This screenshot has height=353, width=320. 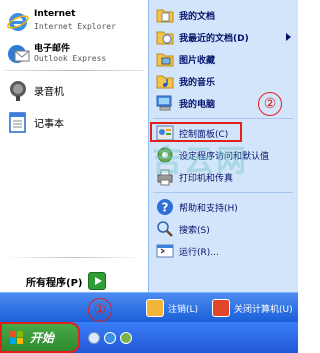 I want to click on printers-faxes-icon, so click(x=165, y=177).